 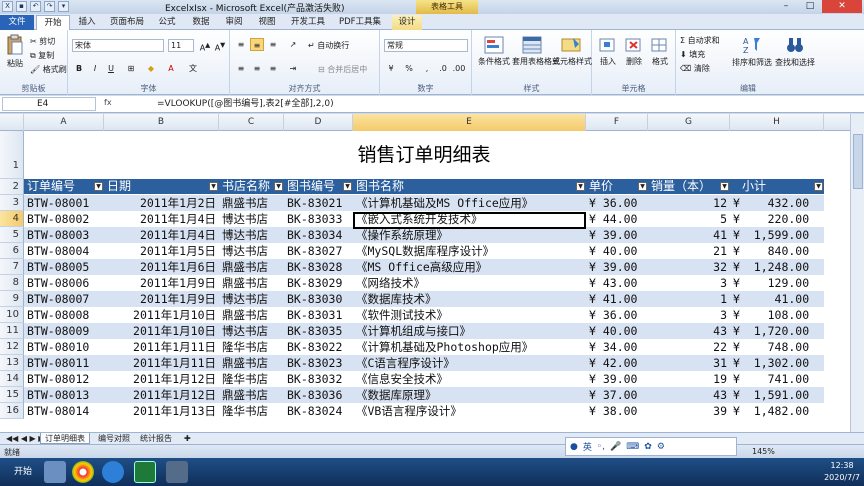 I want to click on cell-book-id: BK-83028, so click(x=318, y=267).